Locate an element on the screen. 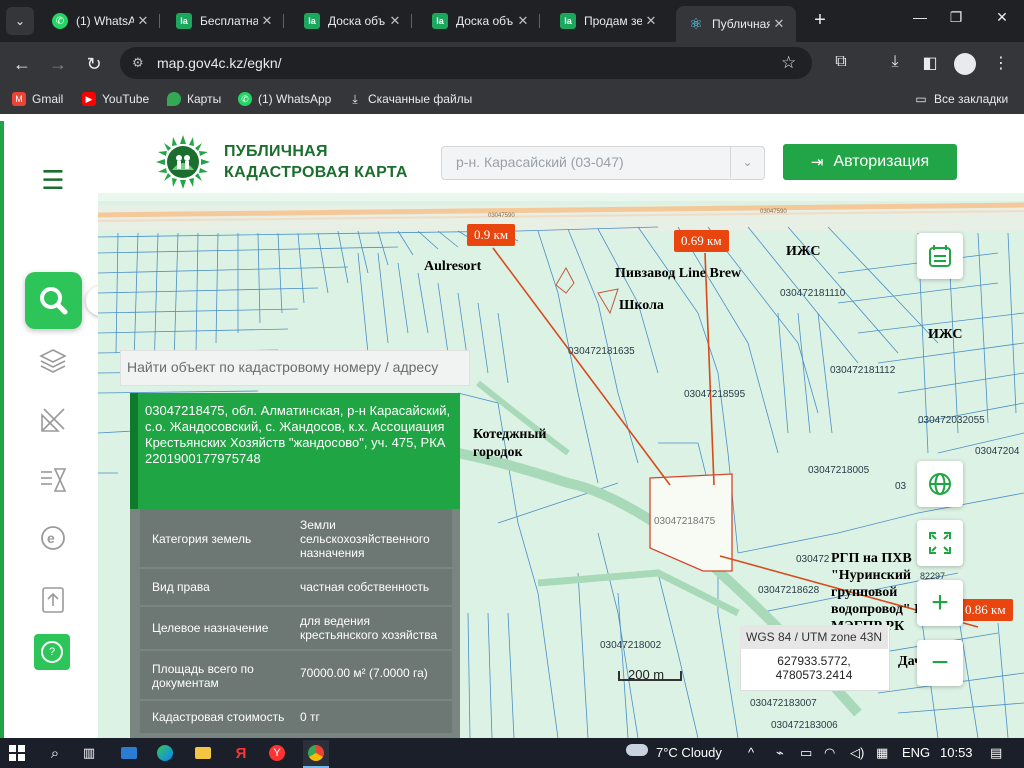  chevron-down-icon: ⌄ is located at coordinates (747, 162).